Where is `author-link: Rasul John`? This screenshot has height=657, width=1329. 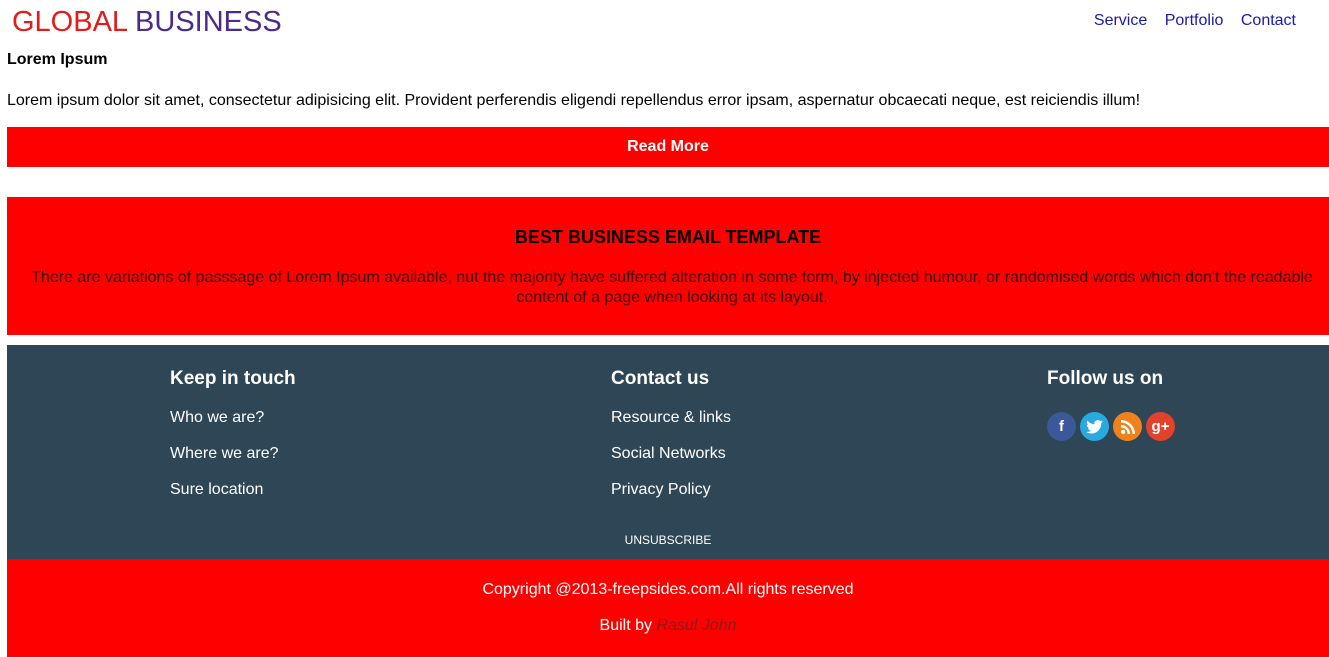 author-link: Rasul John is located at coordinates (696, 625).